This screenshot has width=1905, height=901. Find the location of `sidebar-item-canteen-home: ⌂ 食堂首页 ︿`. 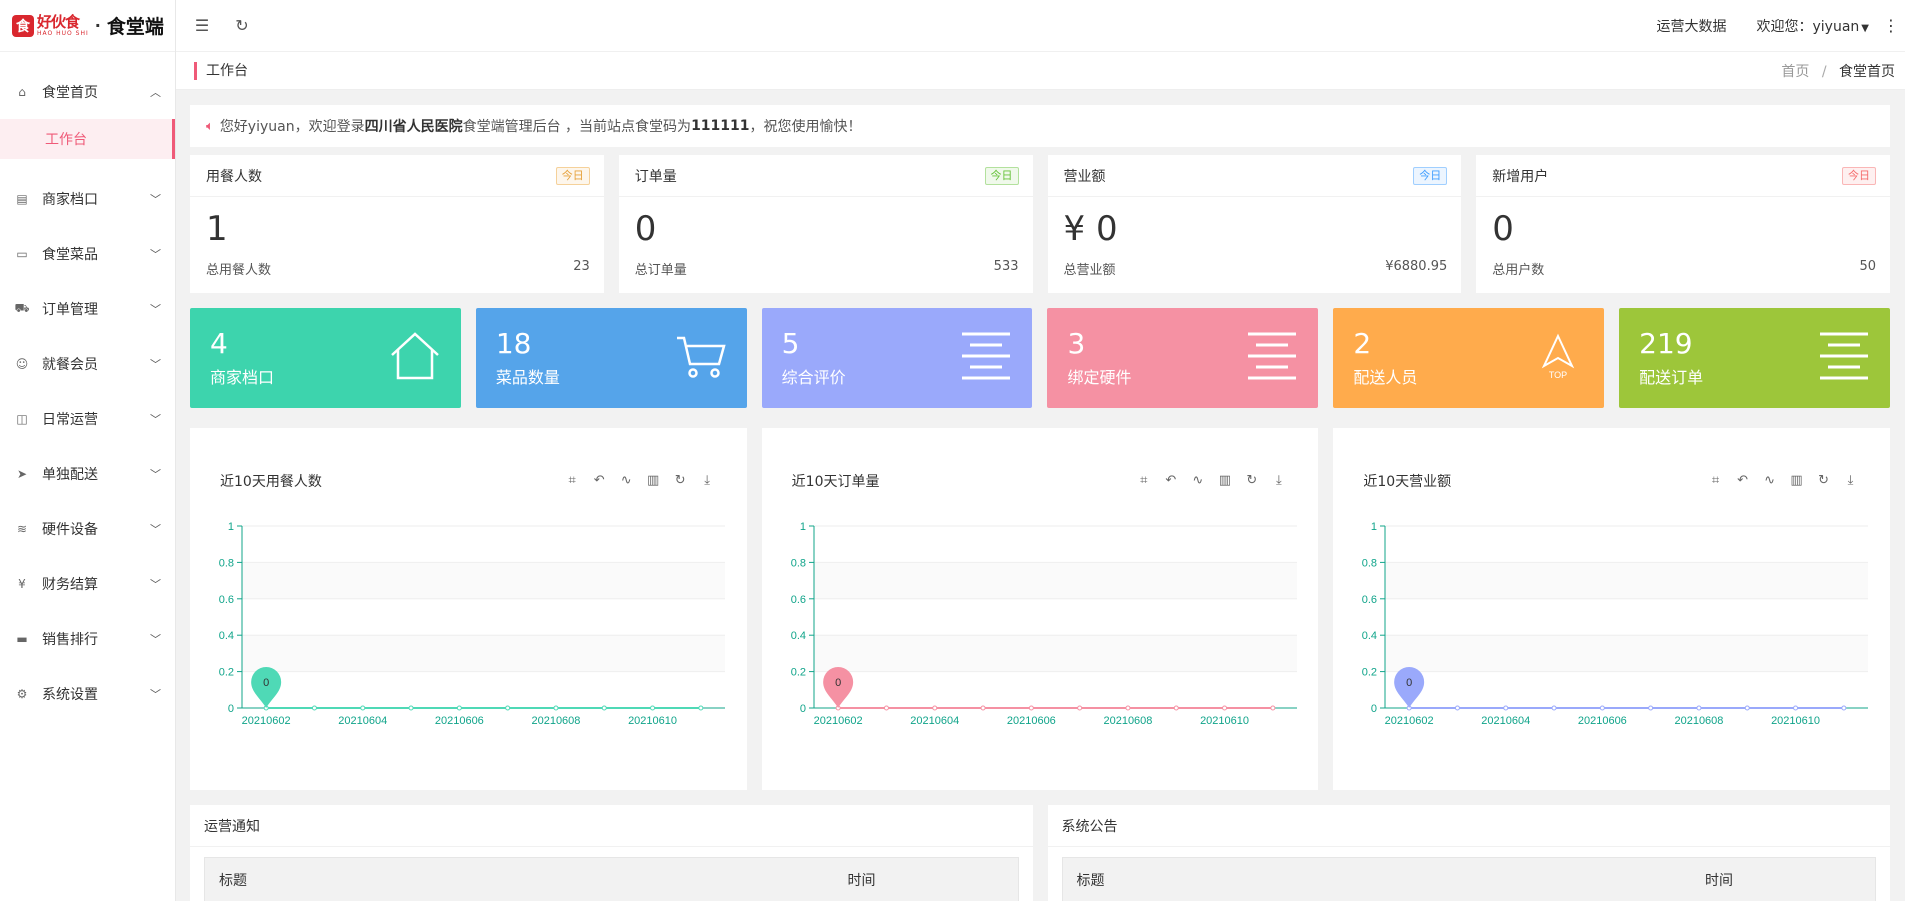

sidebar-item-canteen-home: ⌂ 食堂首页 ︿ is located at coordinates (87, 91).